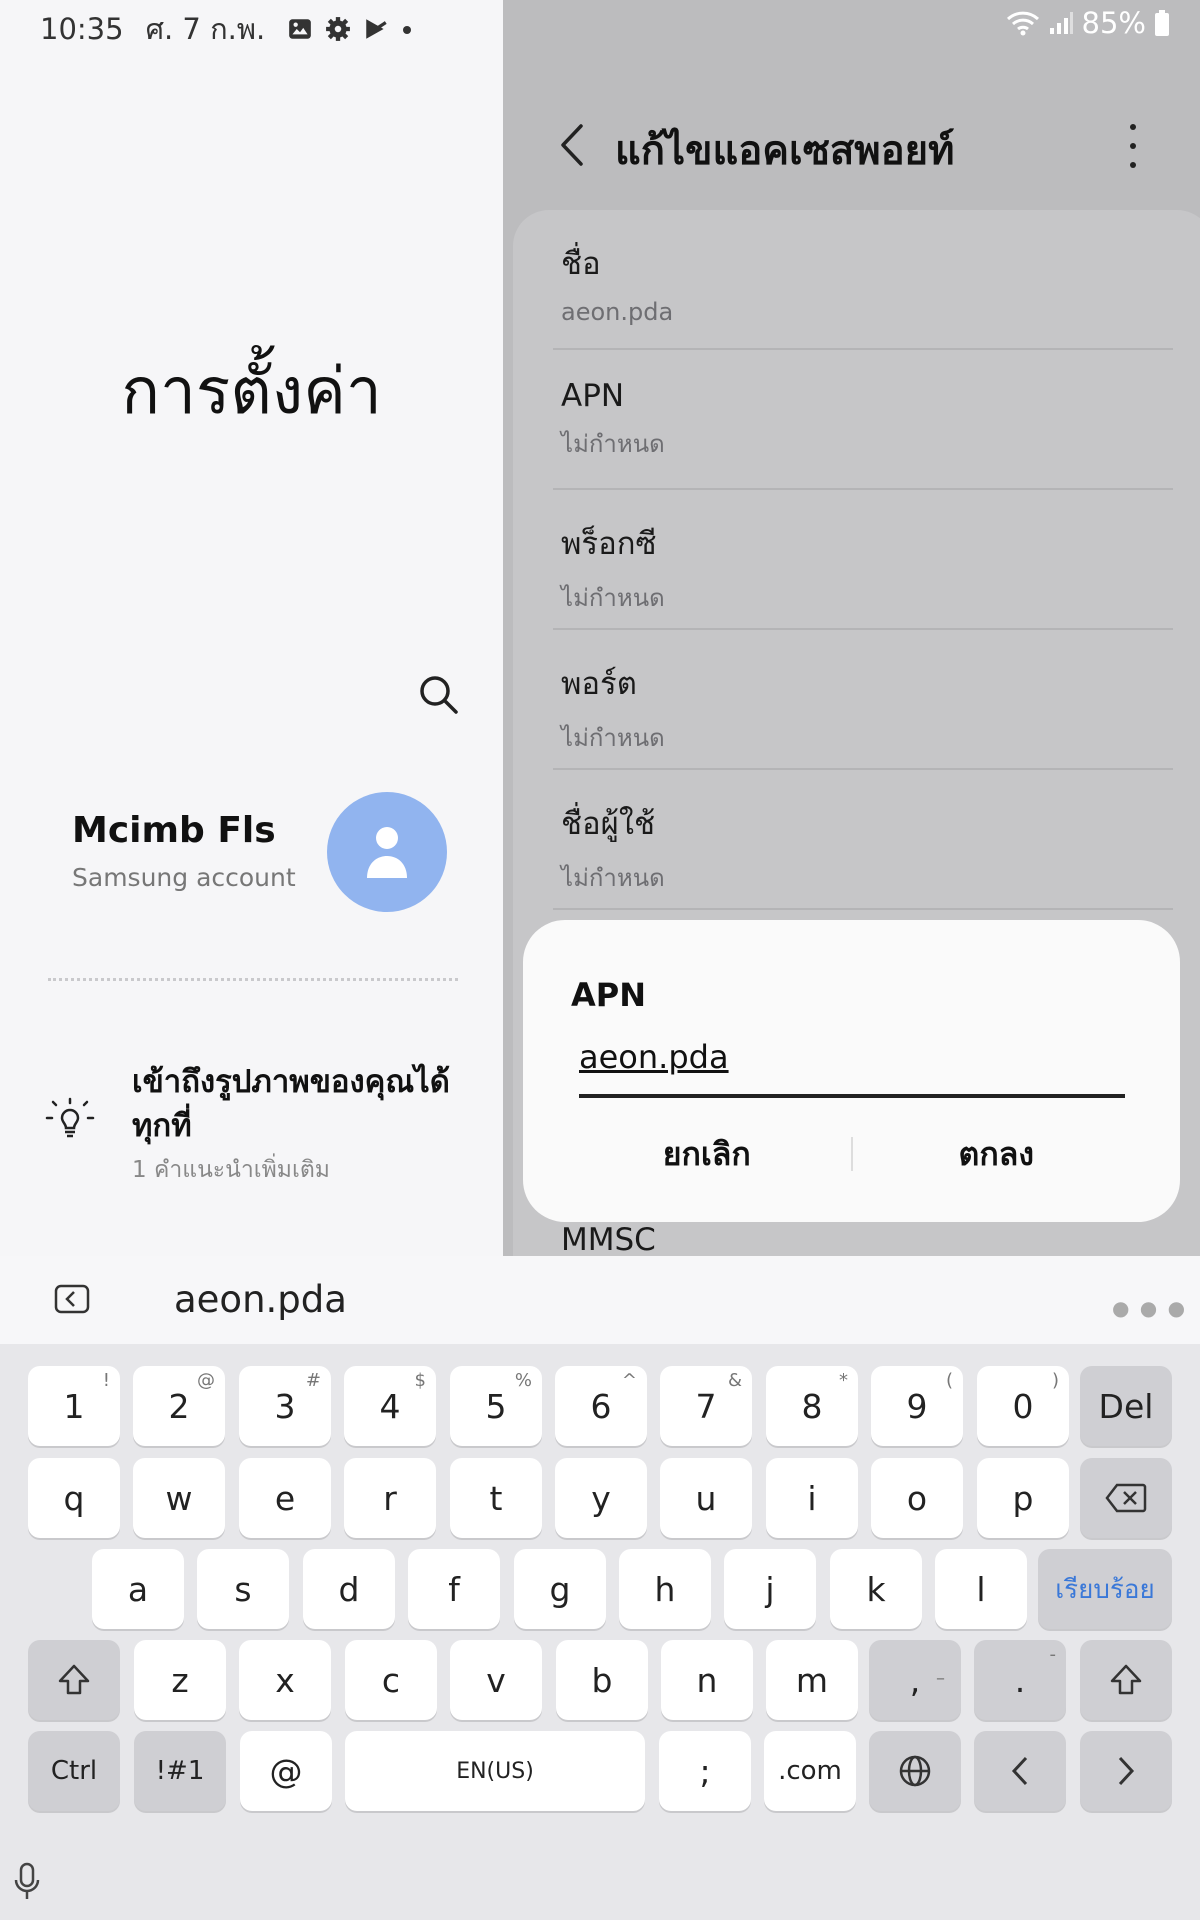 Image resolution: width=1200 pixels, height=1920 pixels. I want to click on key-label: p, so click(1023, 1498).